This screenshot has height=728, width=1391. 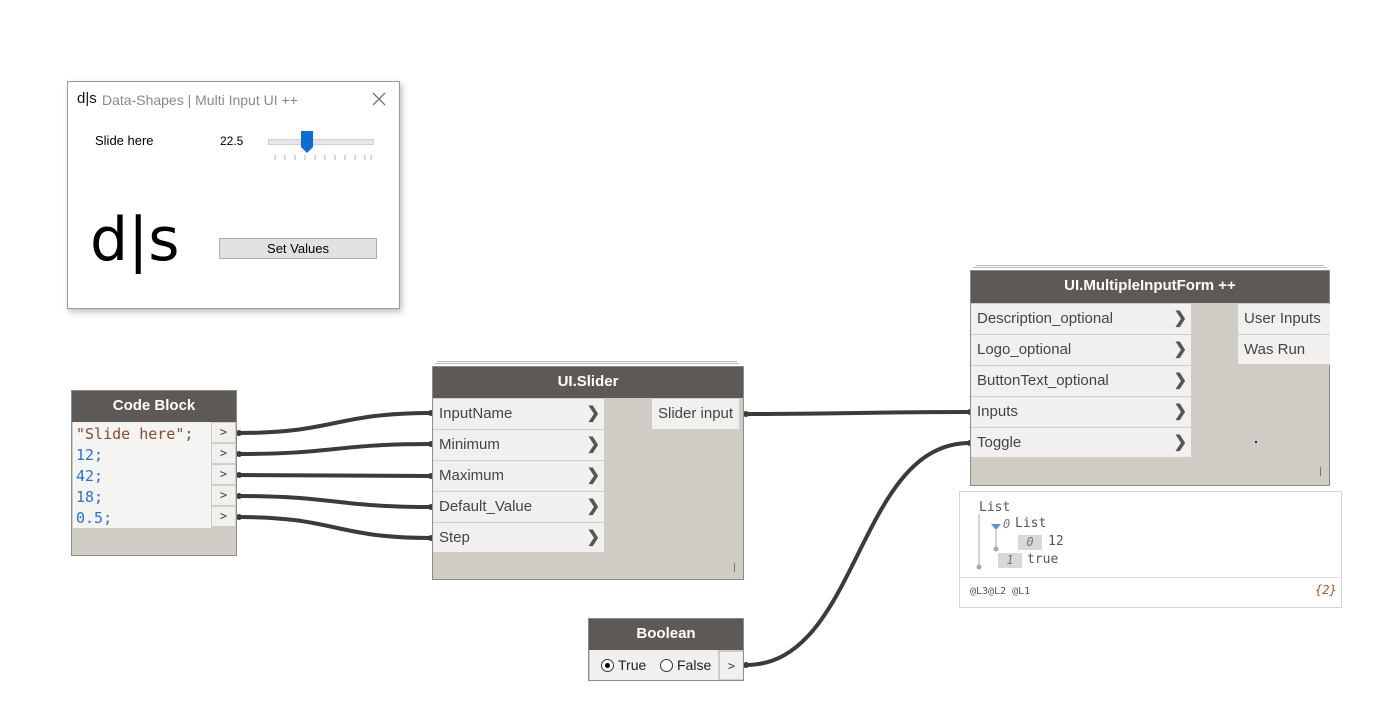 I want to click on port-label: Step, so click(x=454, y=537).